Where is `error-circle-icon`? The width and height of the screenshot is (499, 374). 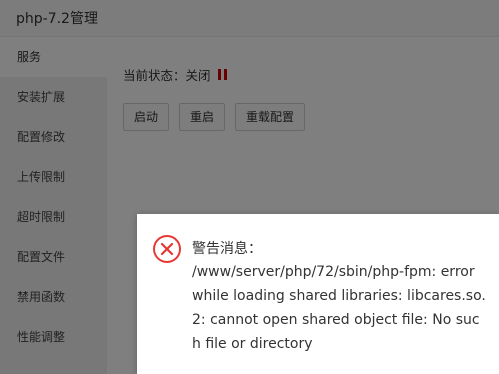
error-circle-icon is located at coordinates (167, 249).